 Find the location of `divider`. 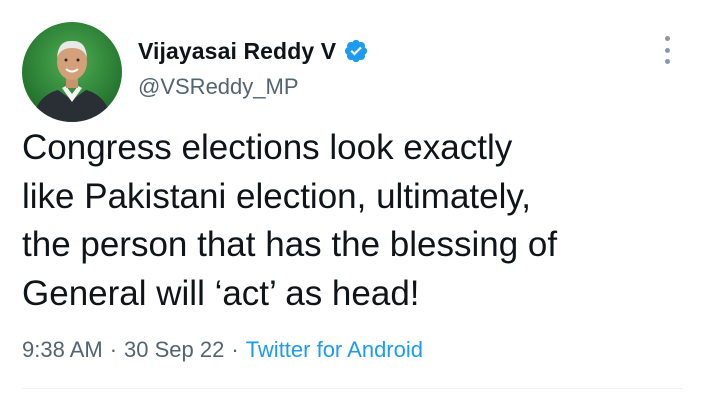

divider is located at coordinates (352, 388).